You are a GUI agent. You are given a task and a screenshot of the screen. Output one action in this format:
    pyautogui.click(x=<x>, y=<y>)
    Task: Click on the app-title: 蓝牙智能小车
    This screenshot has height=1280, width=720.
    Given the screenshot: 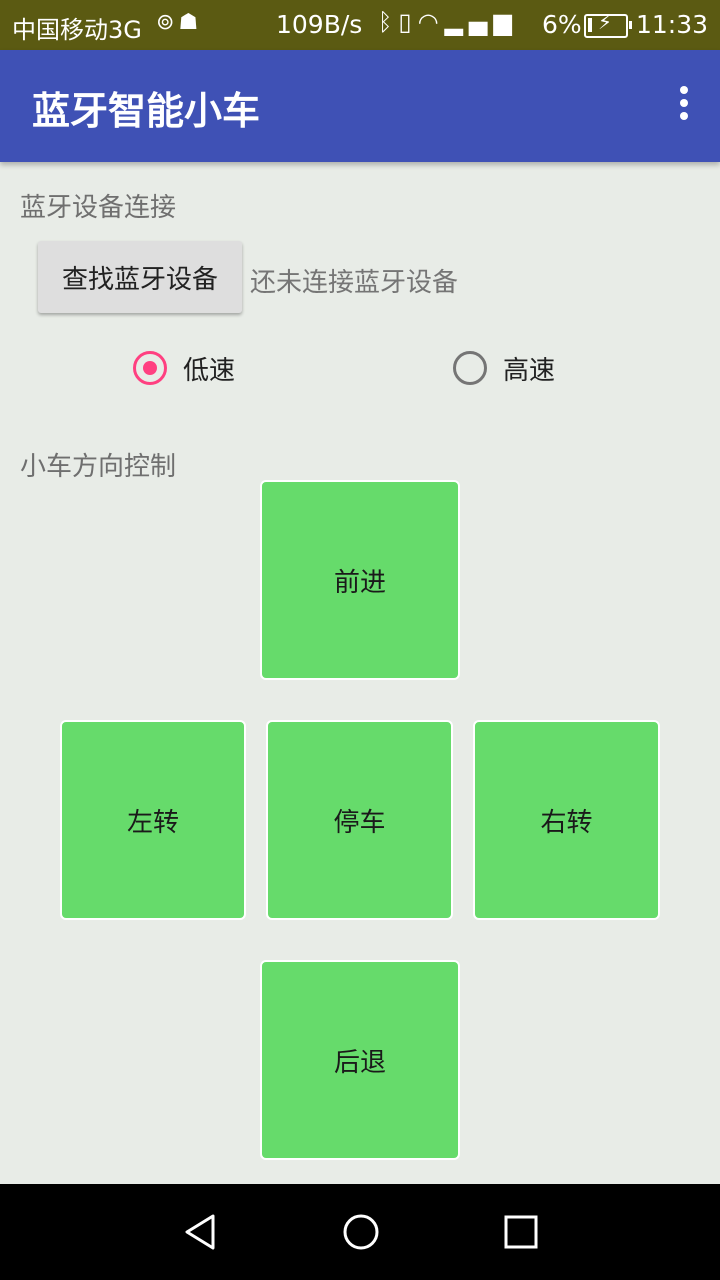 What is the action you would take?
    pyautogui.click(x=146, y=111)
    